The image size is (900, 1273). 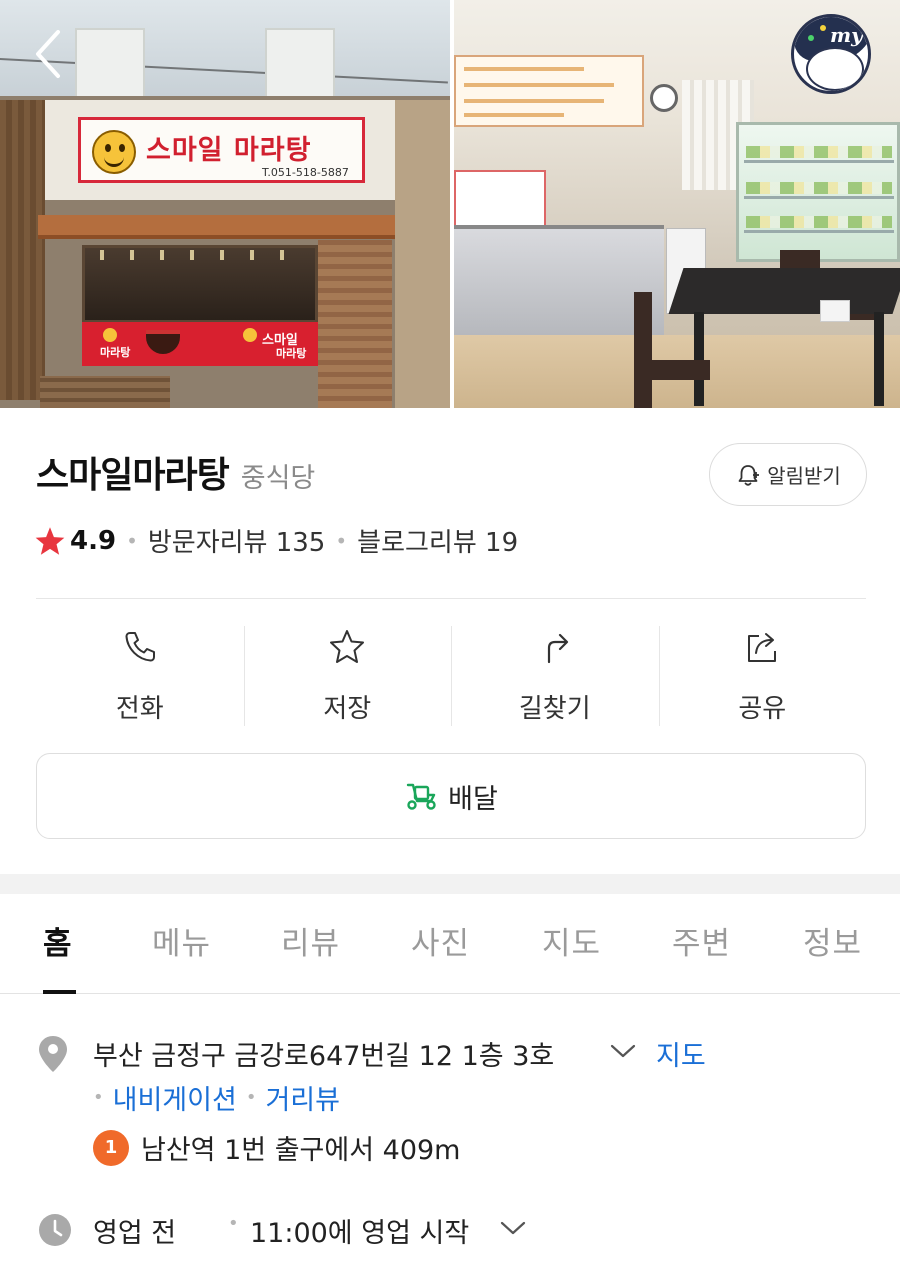 What do you see at coordinates (59, 992) in the screenshot?
I see `active-tab-indicator` at bounding box center [59, 992].